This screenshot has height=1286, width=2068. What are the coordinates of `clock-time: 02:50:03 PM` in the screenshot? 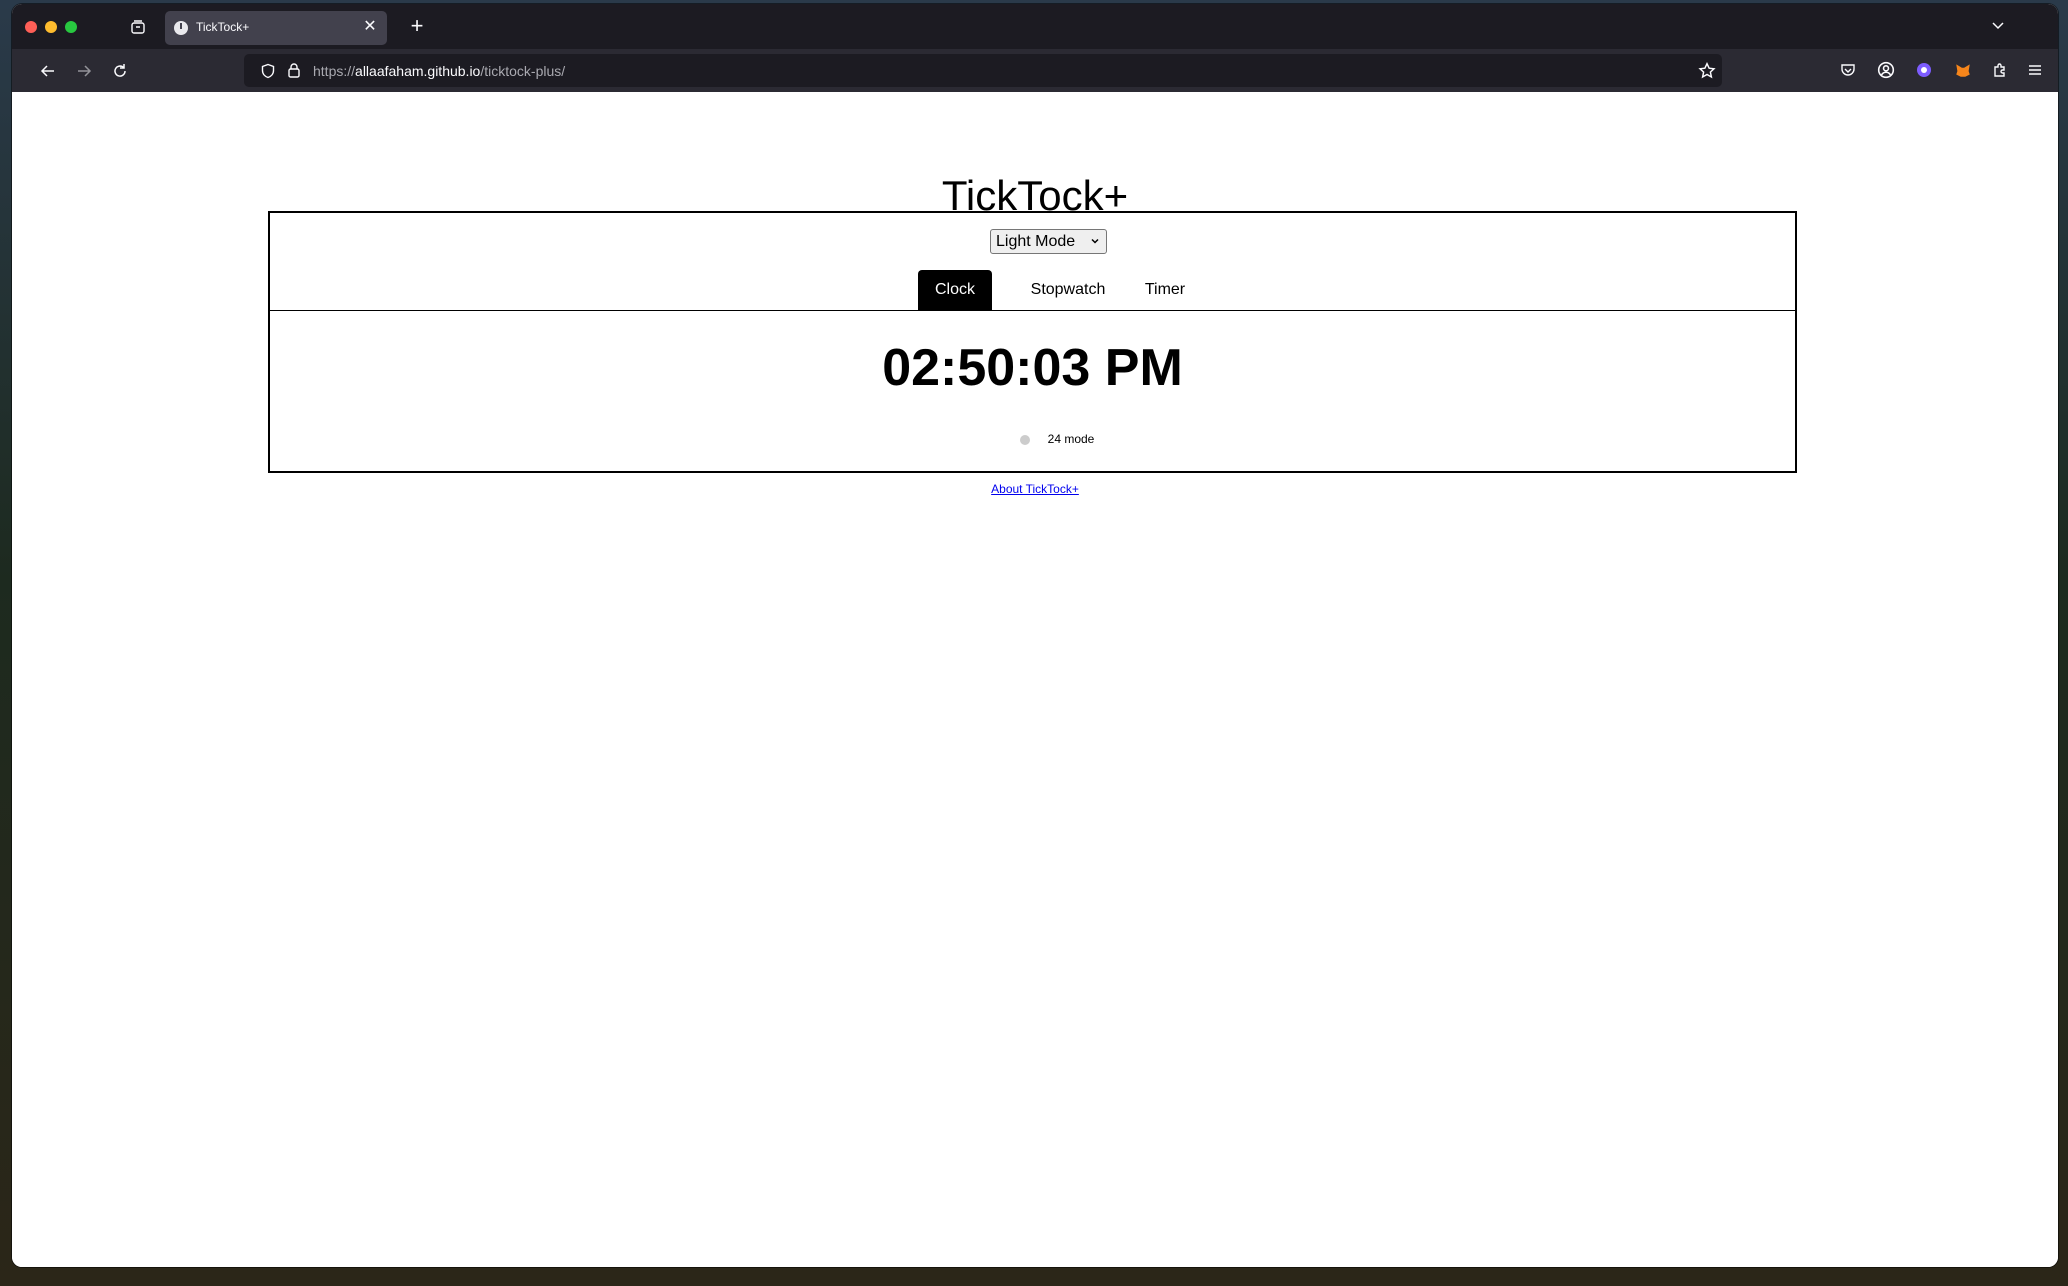 It's located at (1032, 368).